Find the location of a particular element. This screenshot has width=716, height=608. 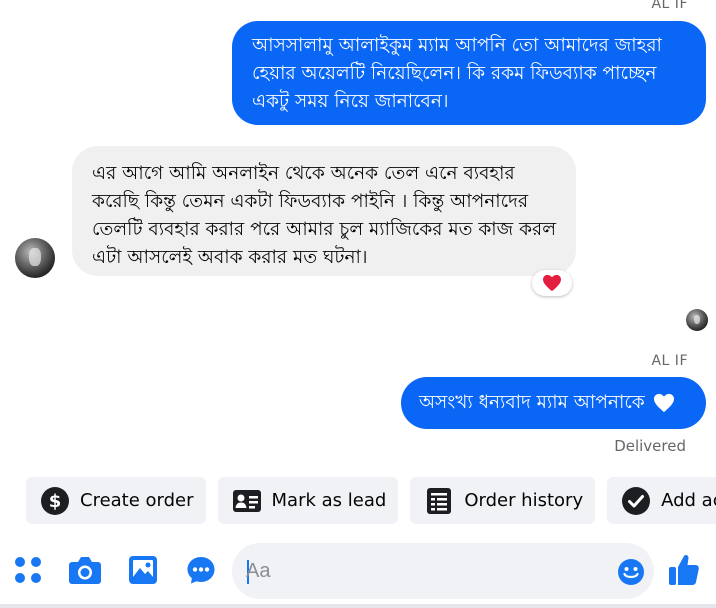

outgoing-message-bubble: অসংখ্য ধন্যবাদ ম্যাম আপনাকে is located at coordinates (553, 403).